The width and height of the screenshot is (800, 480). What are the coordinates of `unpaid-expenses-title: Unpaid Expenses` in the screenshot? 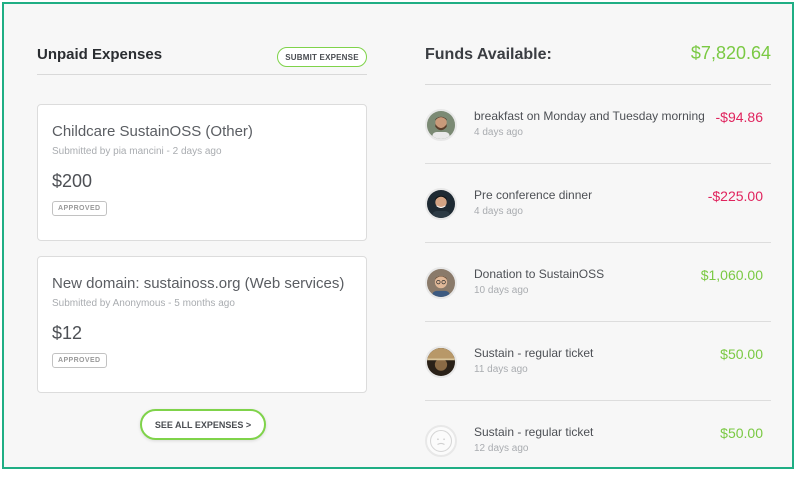 It's located at (100, 54).